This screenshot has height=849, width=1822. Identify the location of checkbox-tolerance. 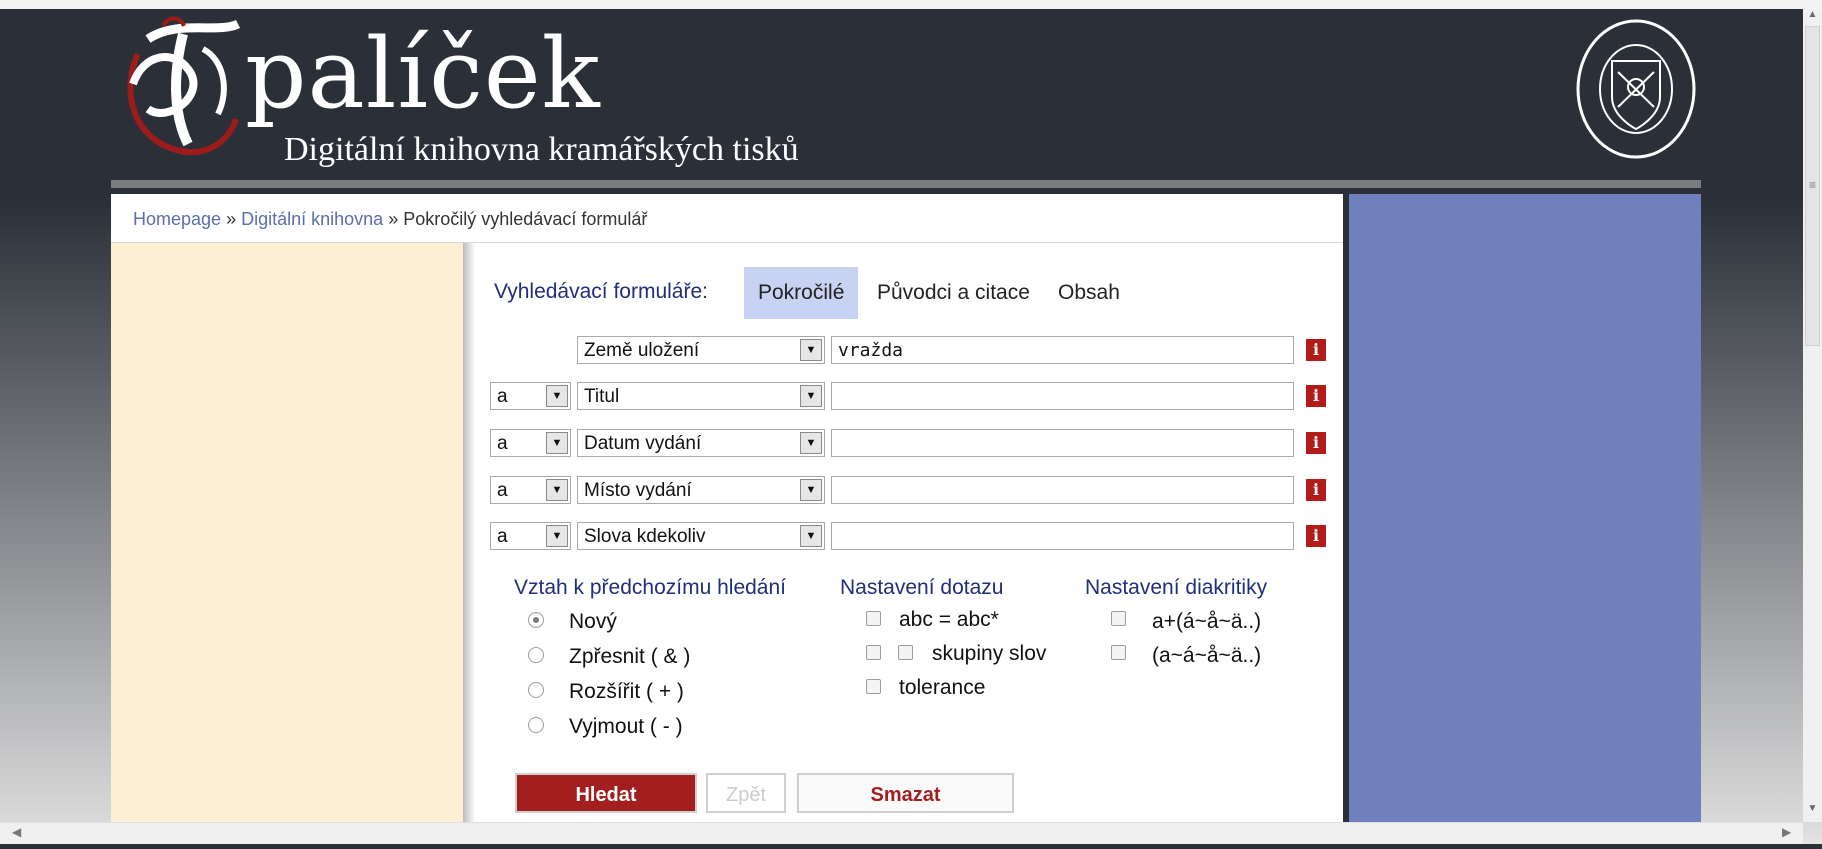
(873, 686).